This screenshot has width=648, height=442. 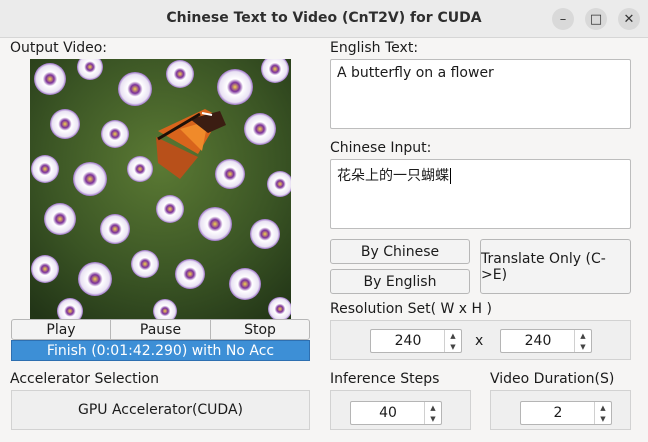 I want to click on status-bar: Finish (0:01:42.290) with No Acc, so click(x=160, y=350).